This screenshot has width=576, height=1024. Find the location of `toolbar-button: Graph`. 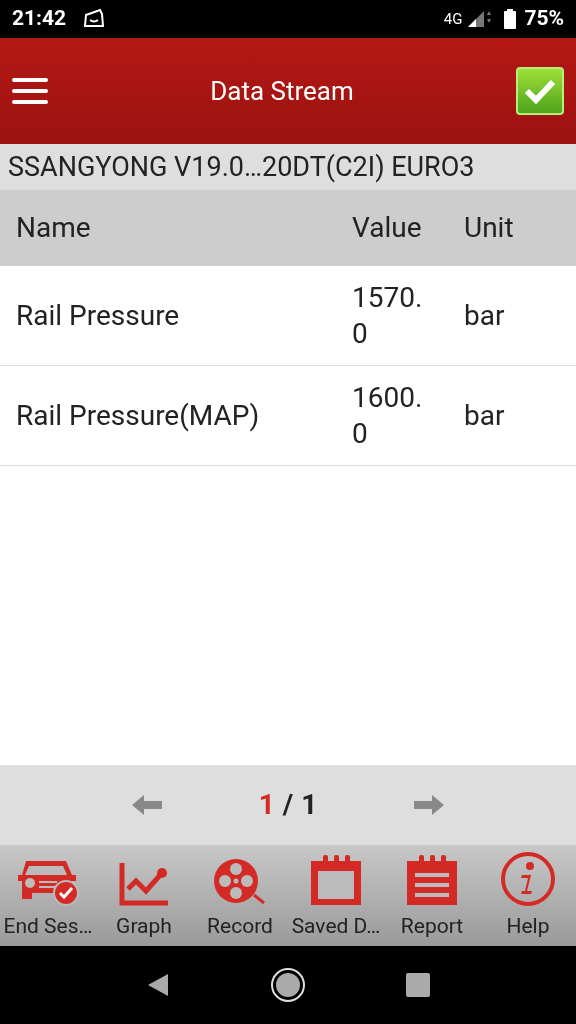

toolbar-button: Graph is located at coordinates (144, 895).